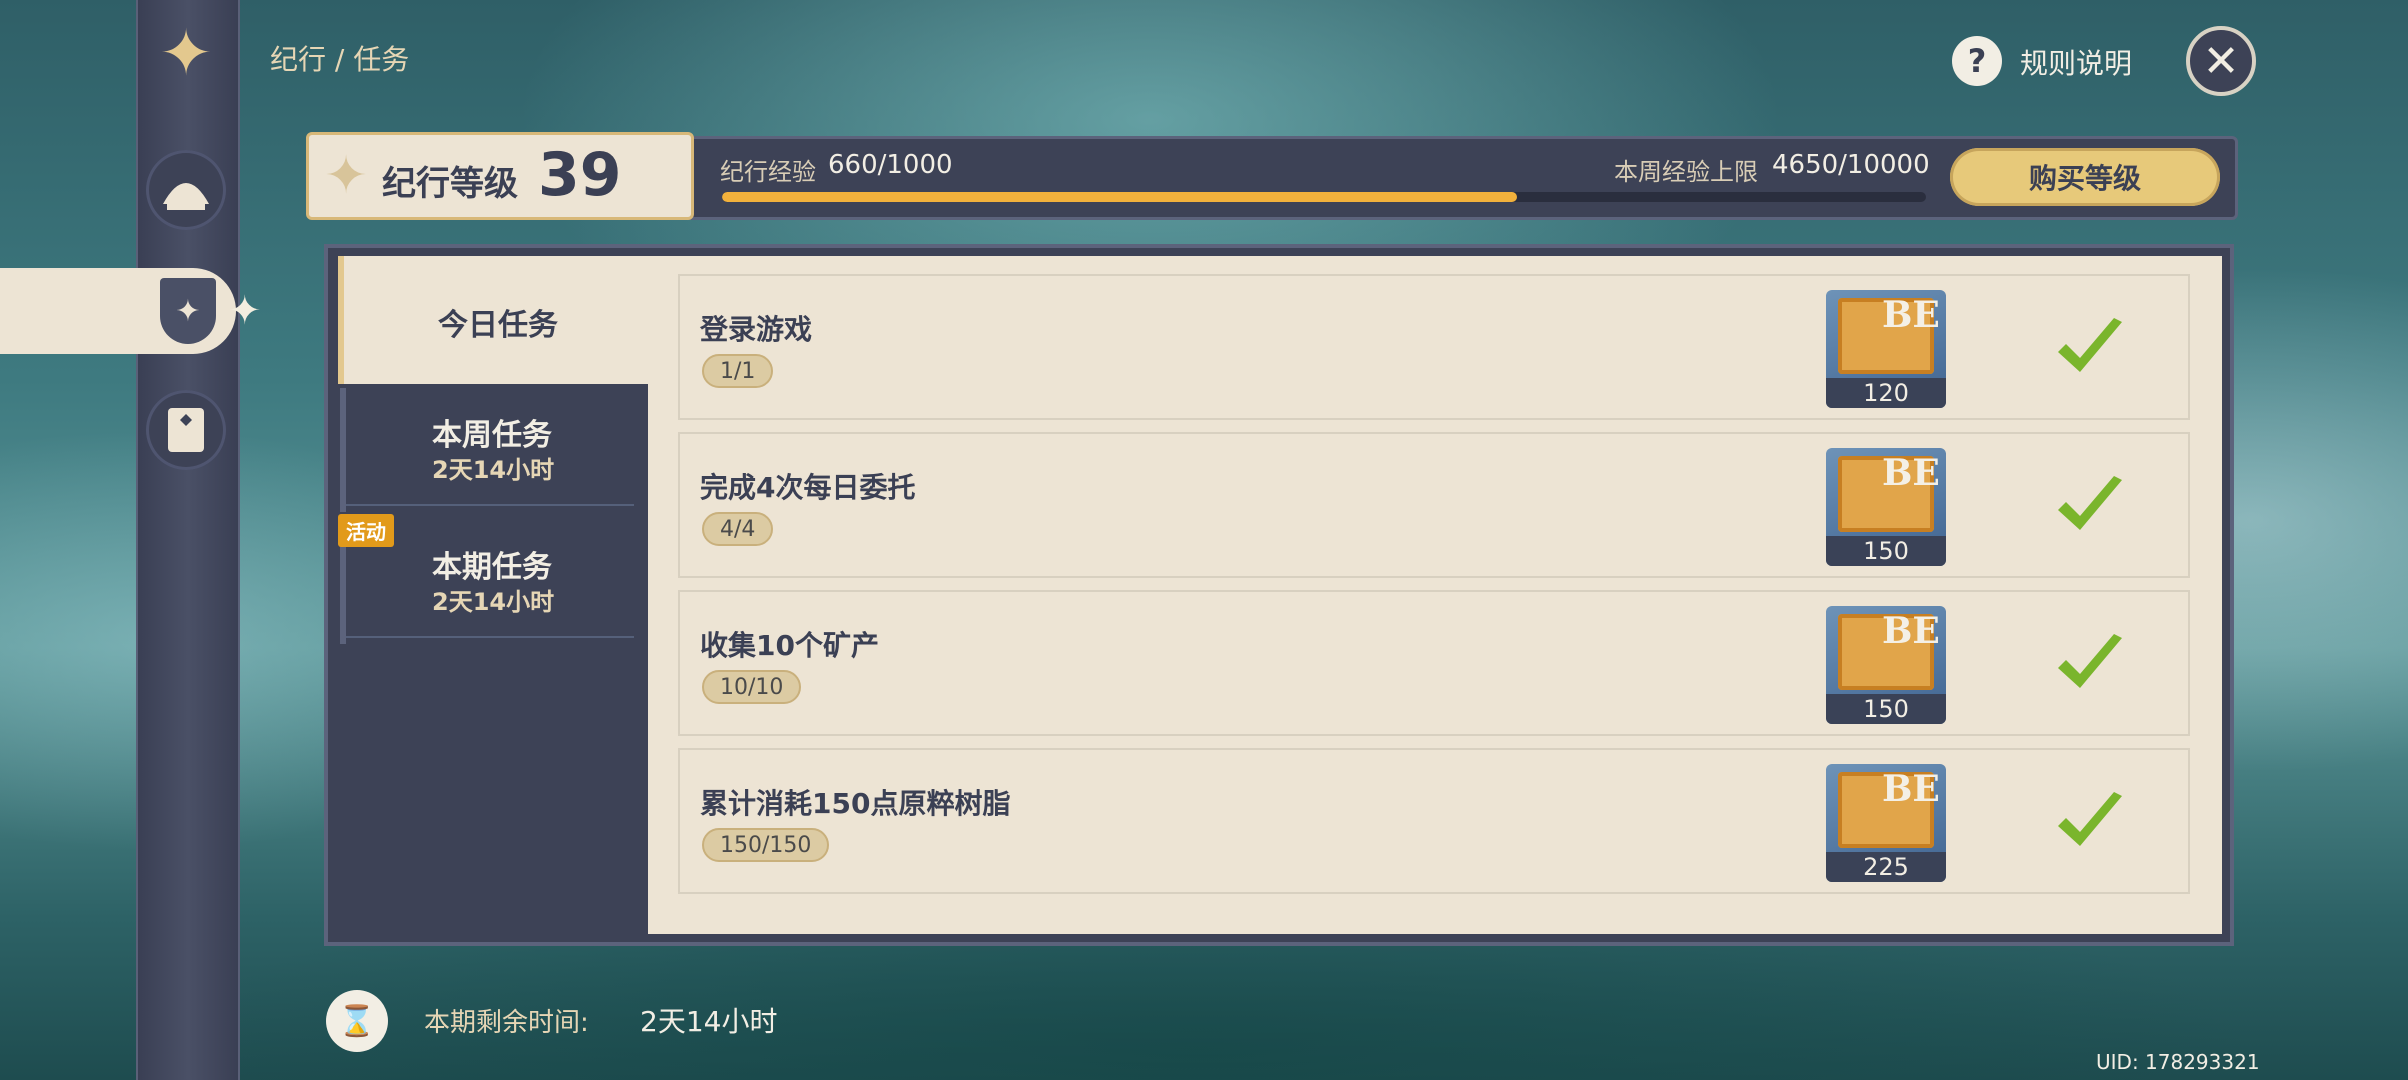 The width and height of the screenshot is (2408, 1080). I want to click on timer-label: 本期剩余时间:, so click(506, 1023).